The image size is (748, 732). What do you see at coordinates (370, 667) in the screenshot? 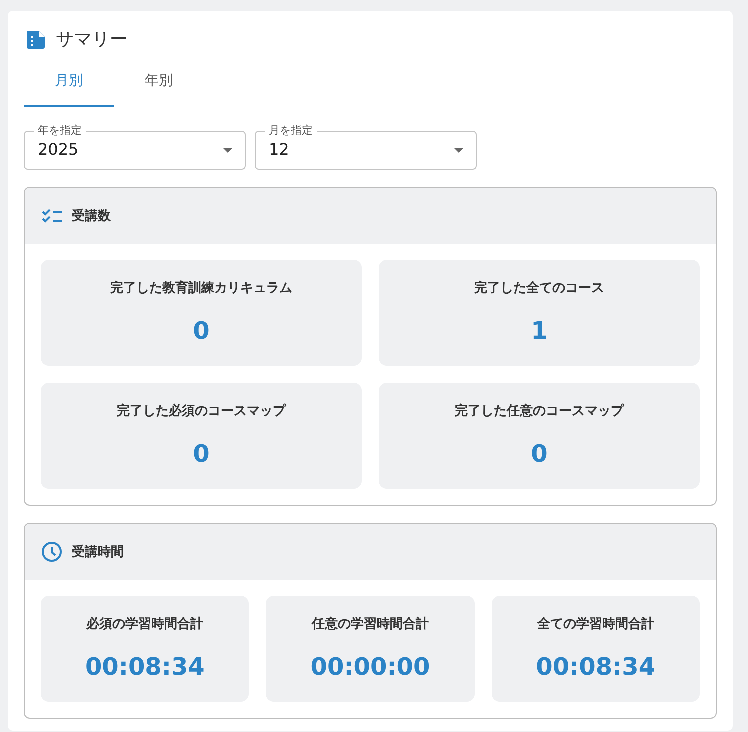
I see `stat-value: 00:00:00` at bounding box center [370, 667].